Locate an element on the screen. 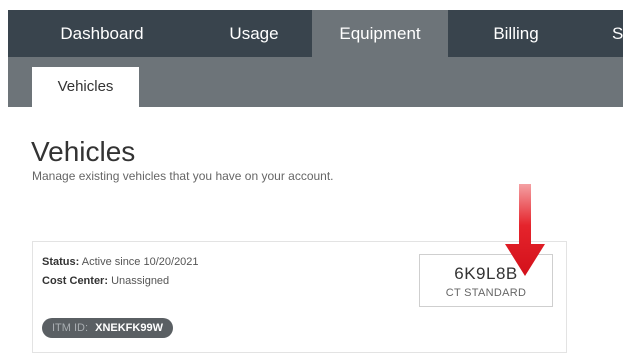  red-down-arrow-icon is located at coordinates (525, 230).